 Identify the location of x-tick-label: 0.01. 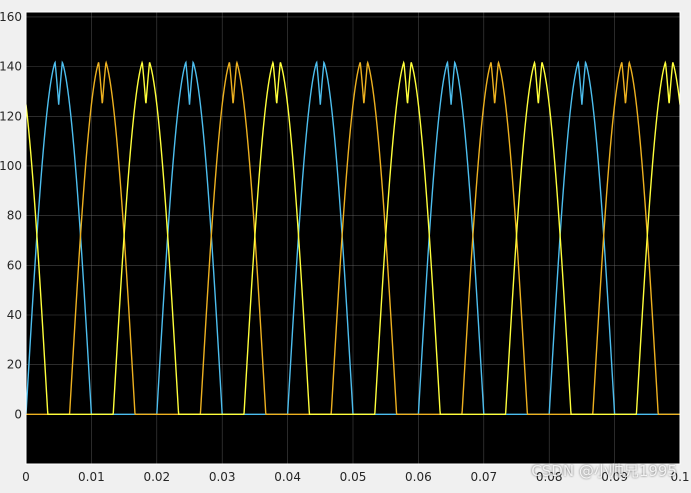
(91, 477).